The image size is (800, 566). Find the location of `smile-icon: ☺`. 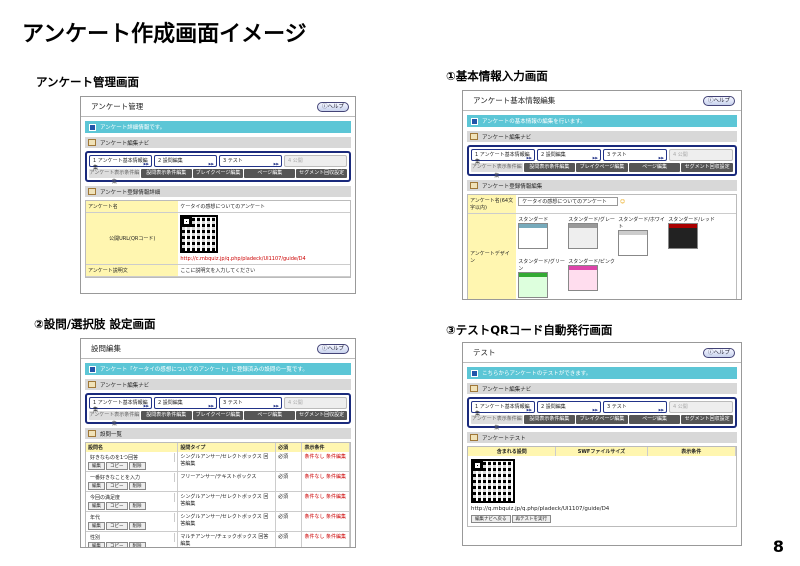

smile-icon: ☺ is located at coordinates (622, 202).